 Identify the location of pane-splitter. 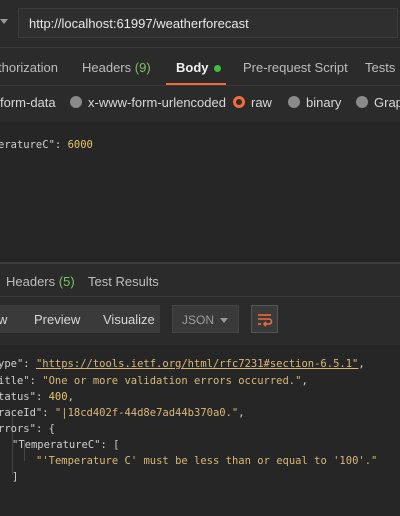
(200, 263).